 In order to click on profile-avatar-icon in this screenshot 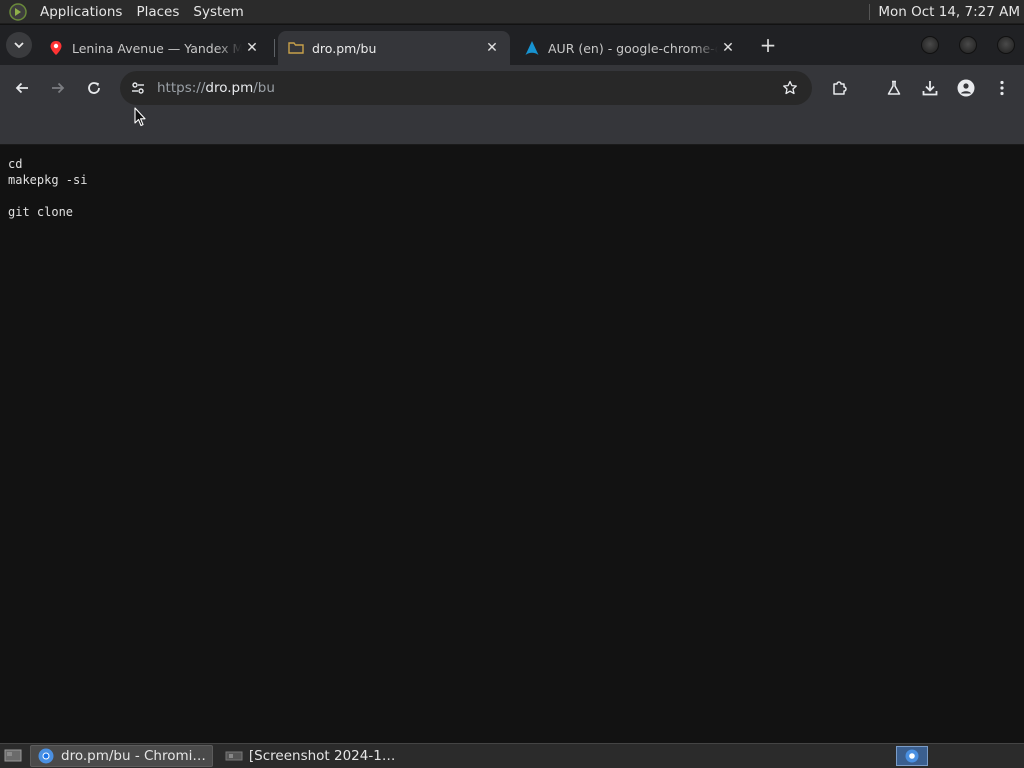, I will do `click(966, 88)`.